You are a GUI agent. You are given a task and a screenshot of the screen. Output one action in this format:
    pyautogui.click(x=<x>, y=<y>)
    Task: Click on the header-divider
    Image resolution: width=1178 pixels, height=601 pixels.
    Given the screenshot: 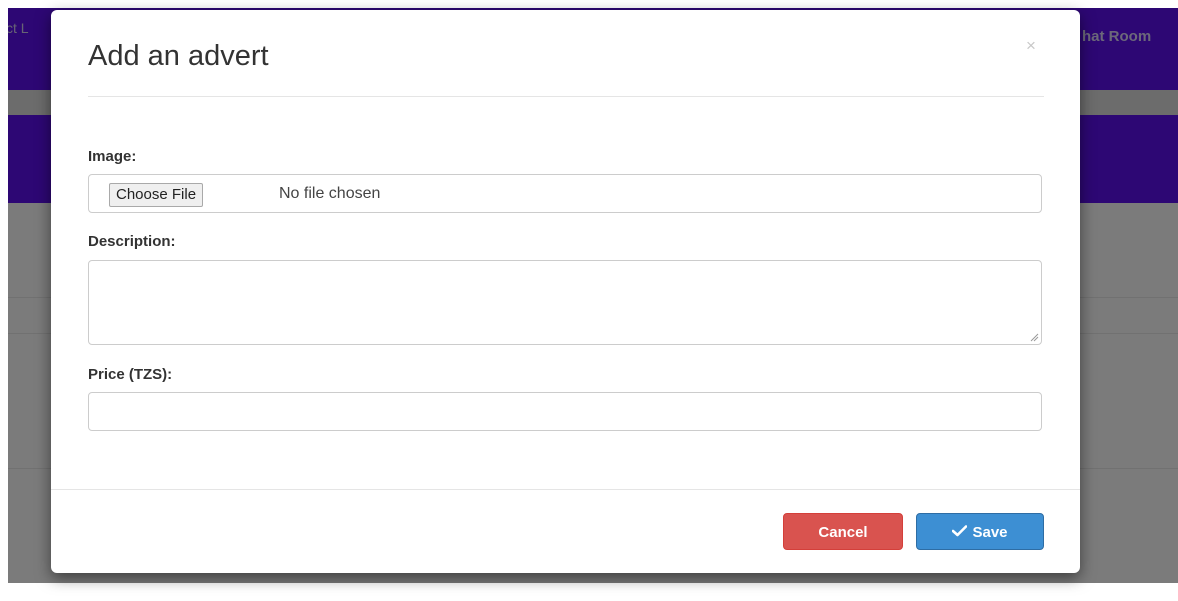 What is the action you would take?
    pyautogui.click(x=566, y=96)
    